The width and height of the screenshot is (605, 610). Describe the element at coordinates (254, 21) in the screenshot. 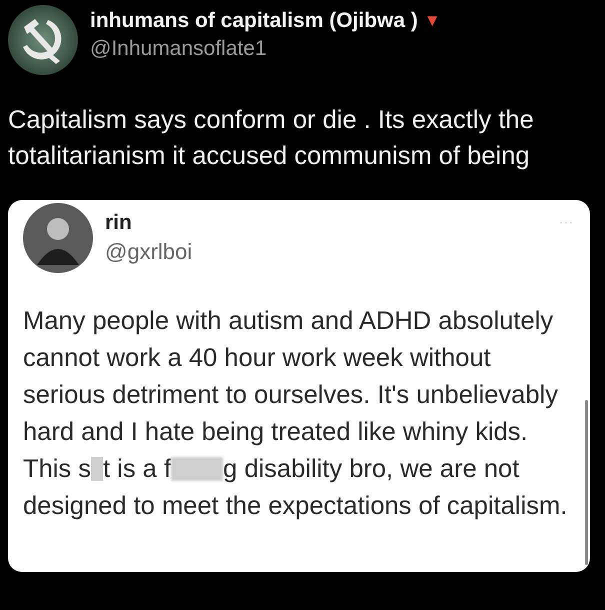

I see `author-name: inhumans of capitalism (Ojibwa )` at that location.